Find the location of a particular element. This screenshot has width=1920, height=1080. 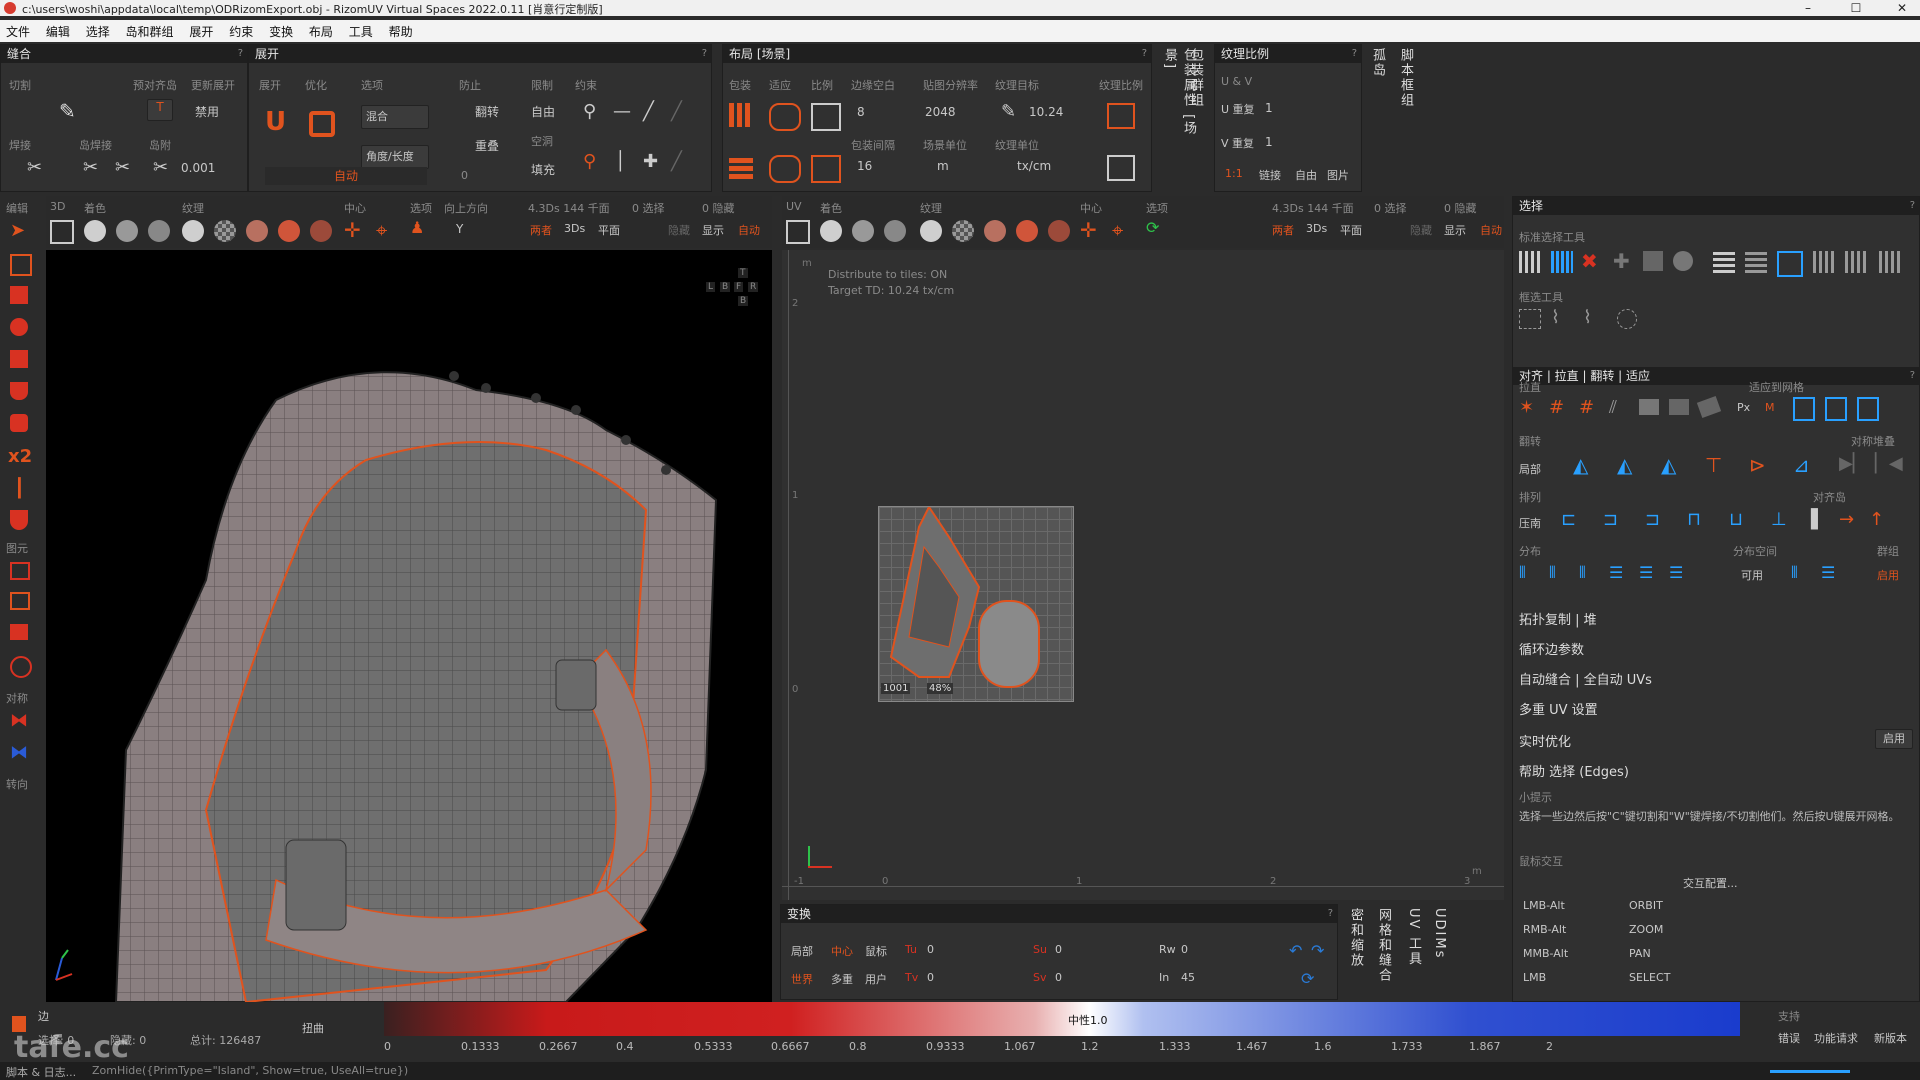

flip-v-icon: ◭ is located at coordinates (1624, 465).